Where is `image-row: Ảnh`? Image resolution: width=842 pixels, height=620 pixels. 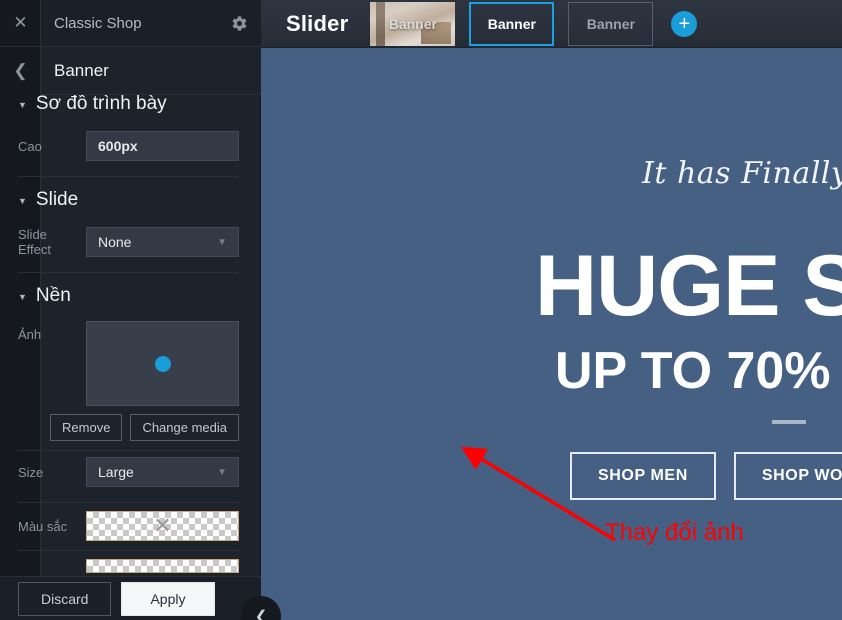
image-row: Ảnh is located at coordinates (130, 361).